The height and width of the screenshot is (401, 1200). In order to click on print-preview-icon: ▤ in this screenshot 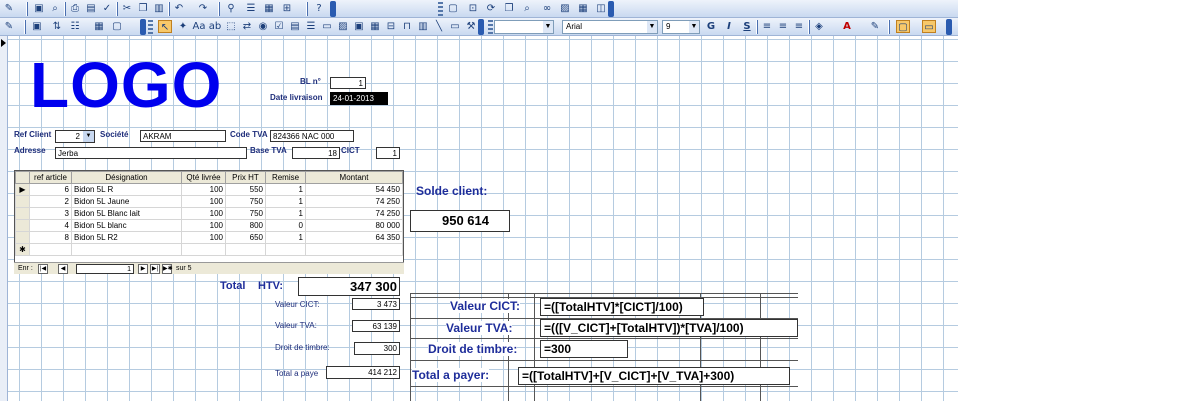, I will do `click(91, 8)`.